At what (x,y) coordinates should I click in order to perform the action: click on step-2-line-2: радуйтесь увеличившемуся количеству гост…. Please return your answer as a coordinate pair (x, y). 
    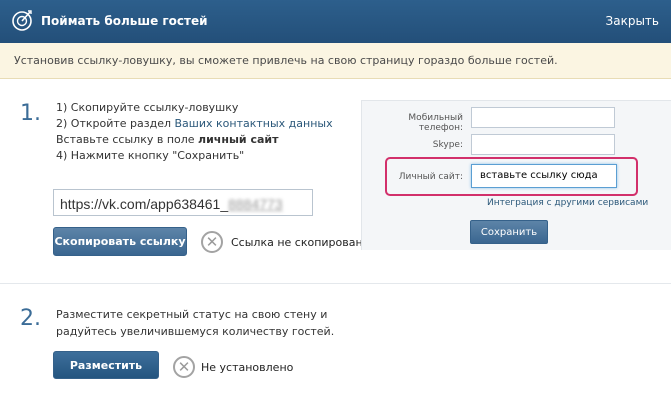
    Looking at the image, I should click on (195, 331).